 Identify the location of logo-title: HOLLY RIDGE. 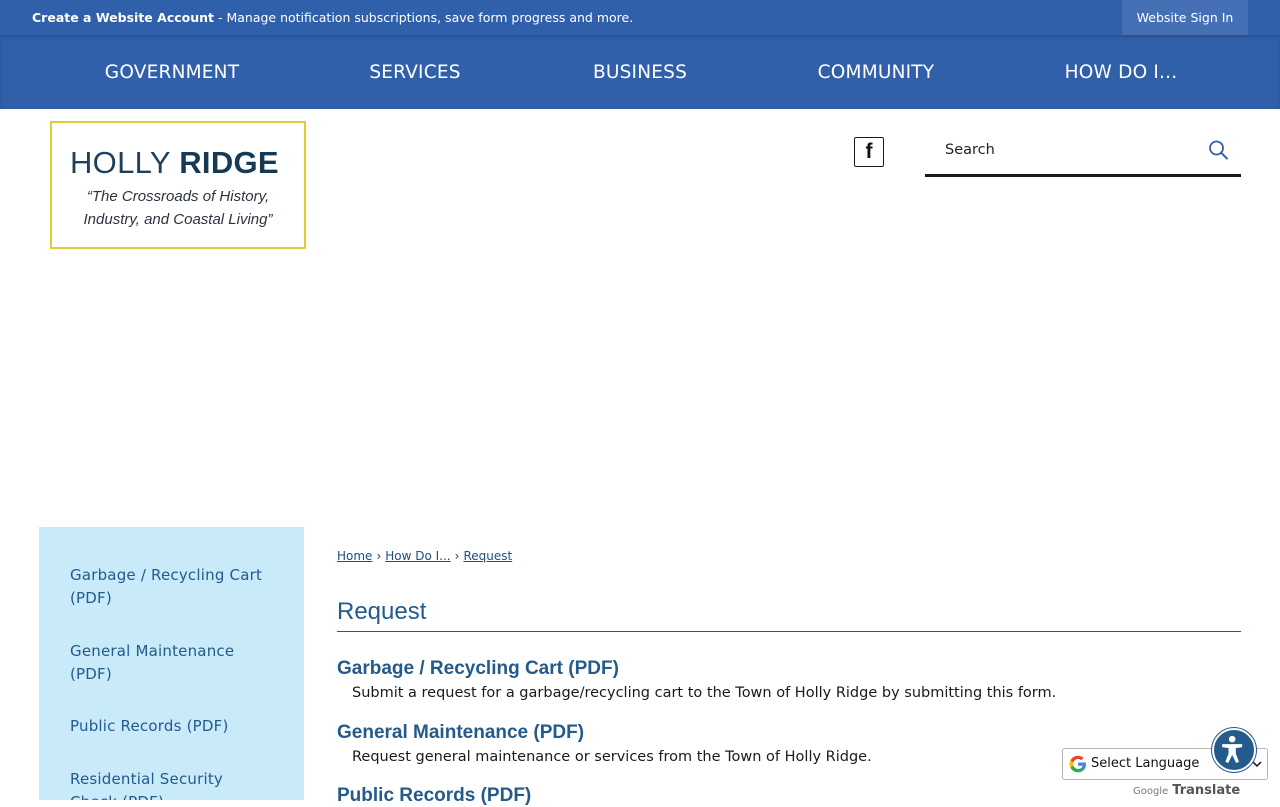
(174, 163).